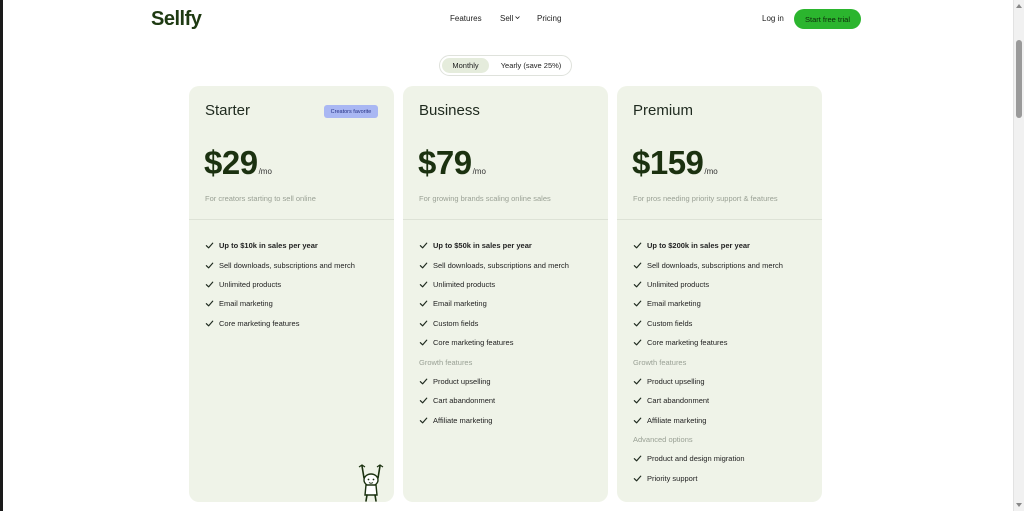 Image resolution: width=1024 pixels, height=511 pixels. What do you see at coordinates (371, 483) in the screenshot?
I see `mascot-illustration` at bounding box center [371, 483].